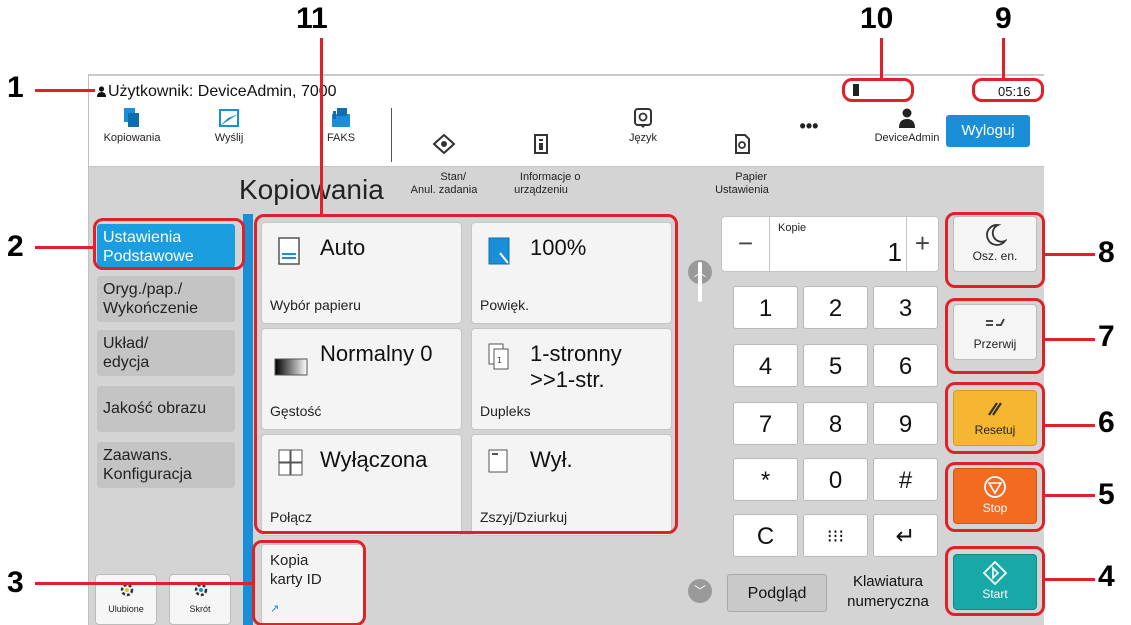 The width and height of the screenshot is (1131, 625). Describe the element at coordinates (505, 305) in the screenshot. I see `tile-label: Powięk.` at that location.